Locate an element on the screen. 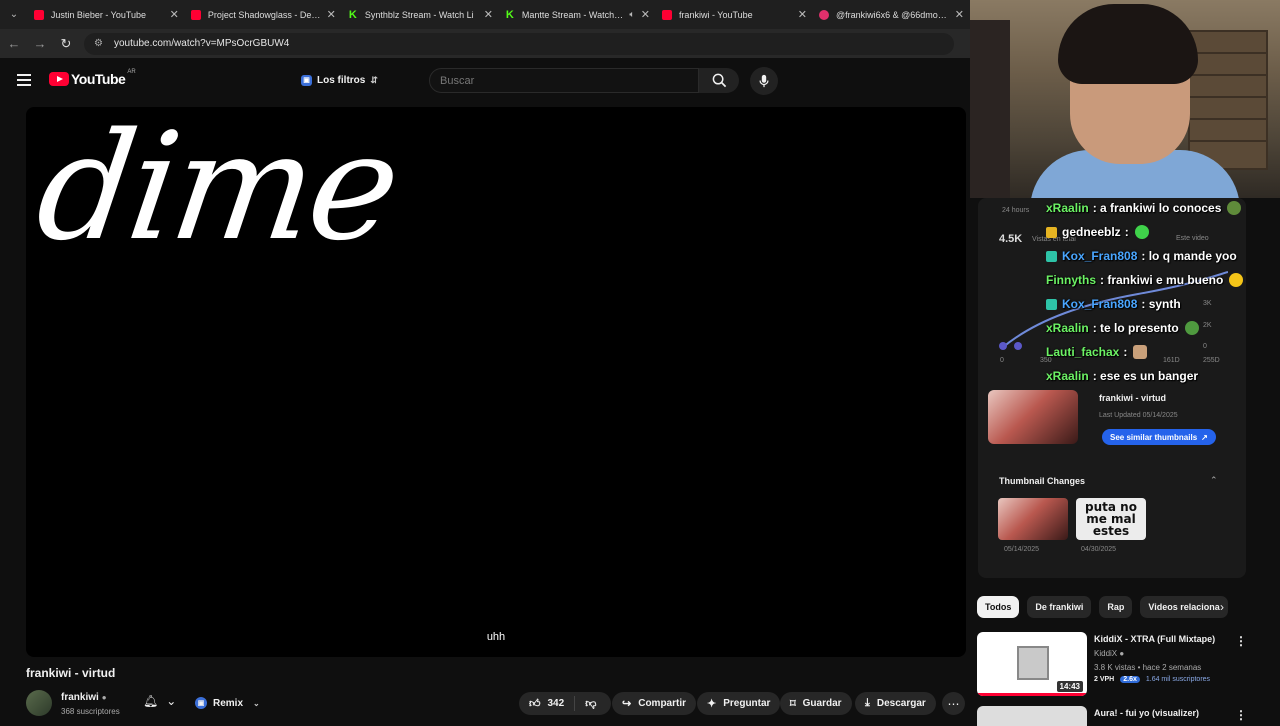  notification-bell-button: 🔔︎ ⌄ is located at coordinates (159, 701).